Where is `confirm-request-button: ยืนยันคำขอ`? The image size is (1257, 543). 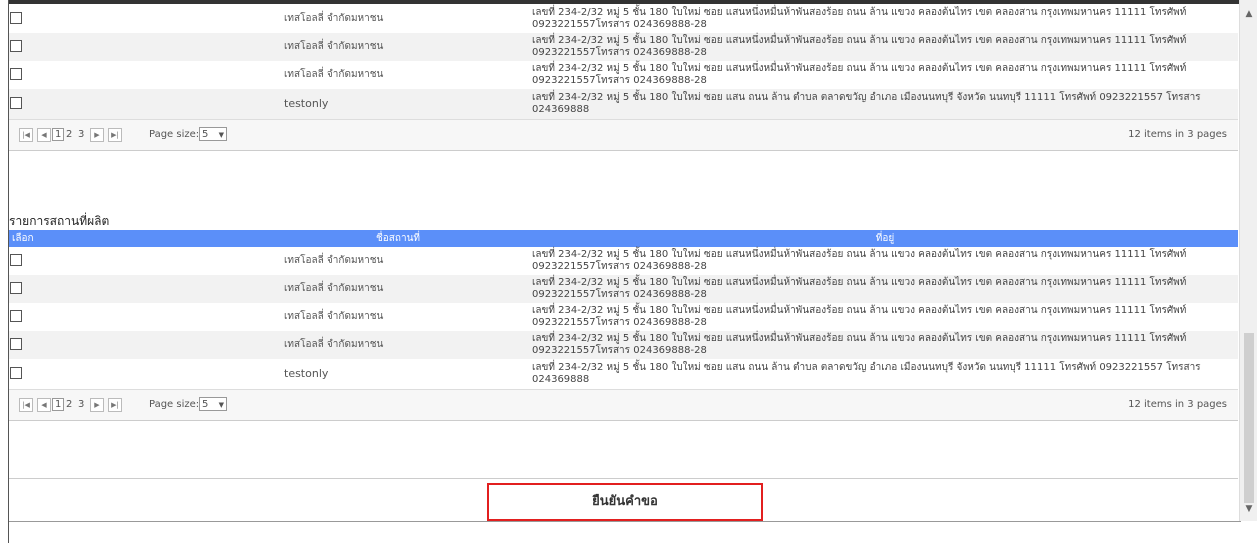 confirm-request-button: ยืนยันคำขอ is located at coordinates (625, 502).